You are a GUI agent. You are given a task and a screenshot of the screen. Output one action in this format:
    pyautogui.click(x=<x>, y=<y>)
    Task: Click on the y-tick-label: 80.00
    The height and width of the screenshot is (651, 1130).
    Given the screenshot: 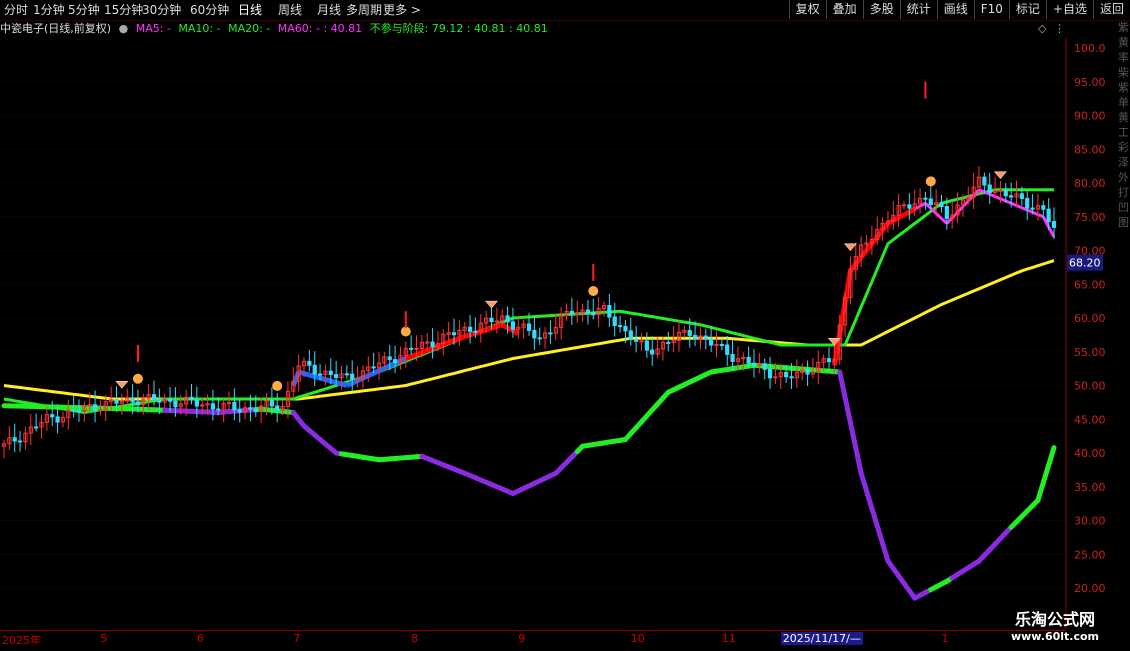 What is the action you would take?
    pyautogui.click(x=1090, y=183)
    